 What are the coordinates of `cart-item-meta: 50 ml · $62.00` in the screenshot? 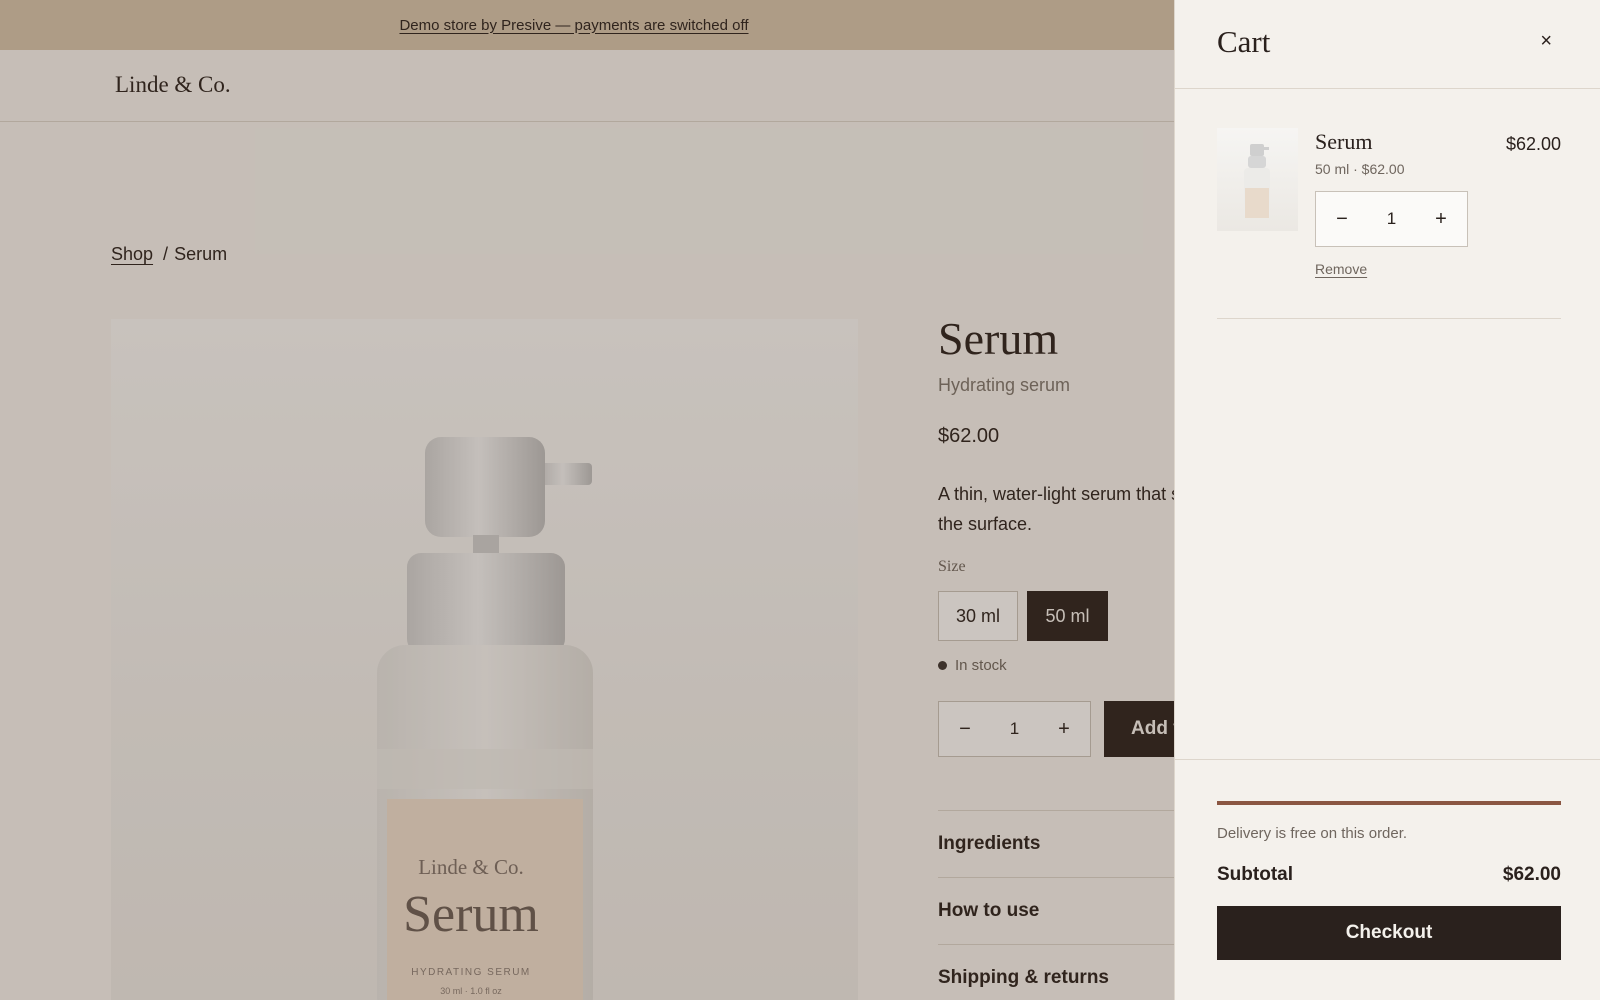 It's located at (1360, 169).